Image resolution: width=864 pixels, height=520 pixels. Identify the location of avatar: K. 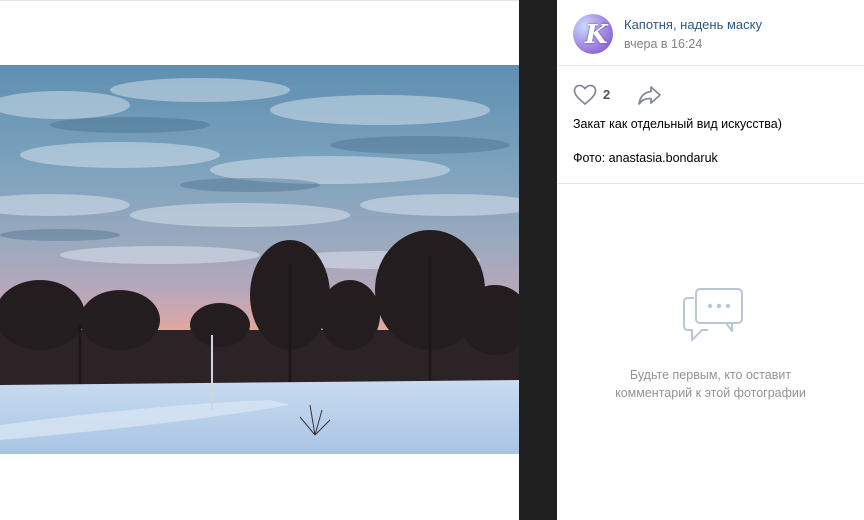
(593, 34).